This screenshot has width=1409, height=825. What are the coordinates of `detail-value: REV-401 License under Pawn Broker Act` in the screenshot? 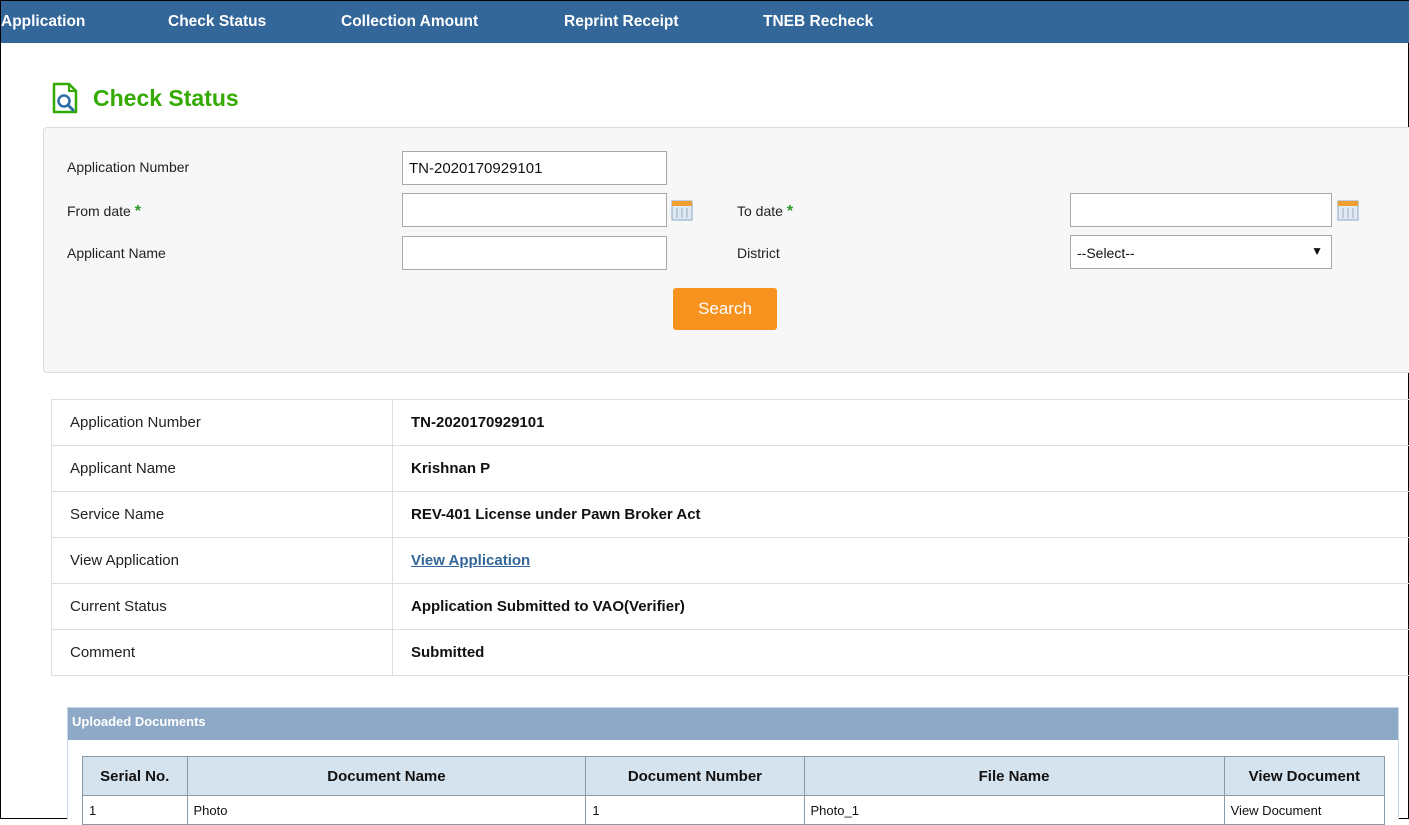 It's located at (901, 515).